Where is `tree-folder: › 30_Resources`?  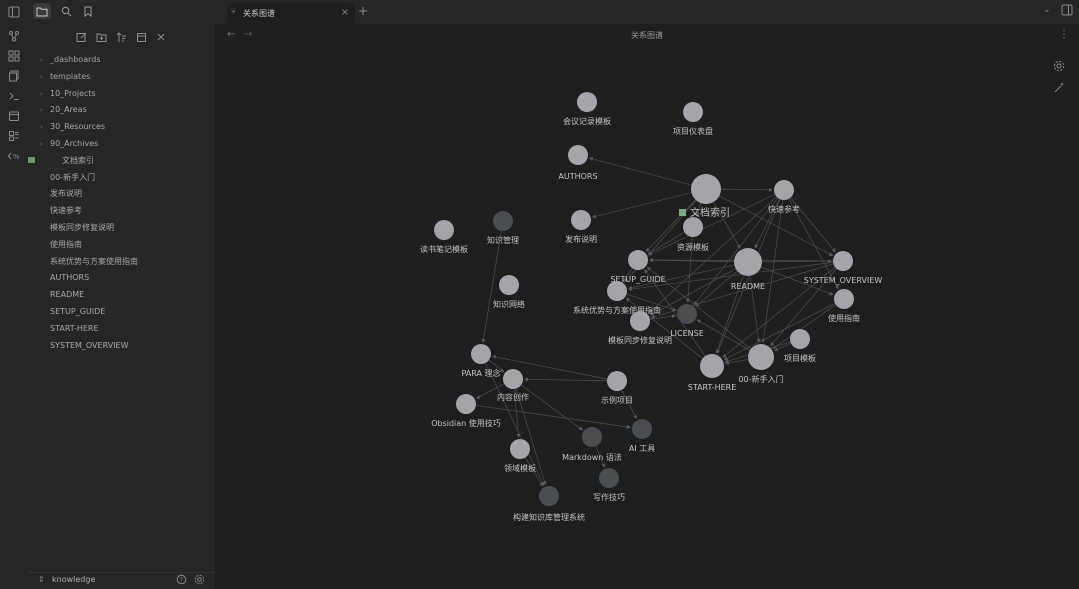 tree-folder: › 30_Resources is located at coordinates (120, 127).